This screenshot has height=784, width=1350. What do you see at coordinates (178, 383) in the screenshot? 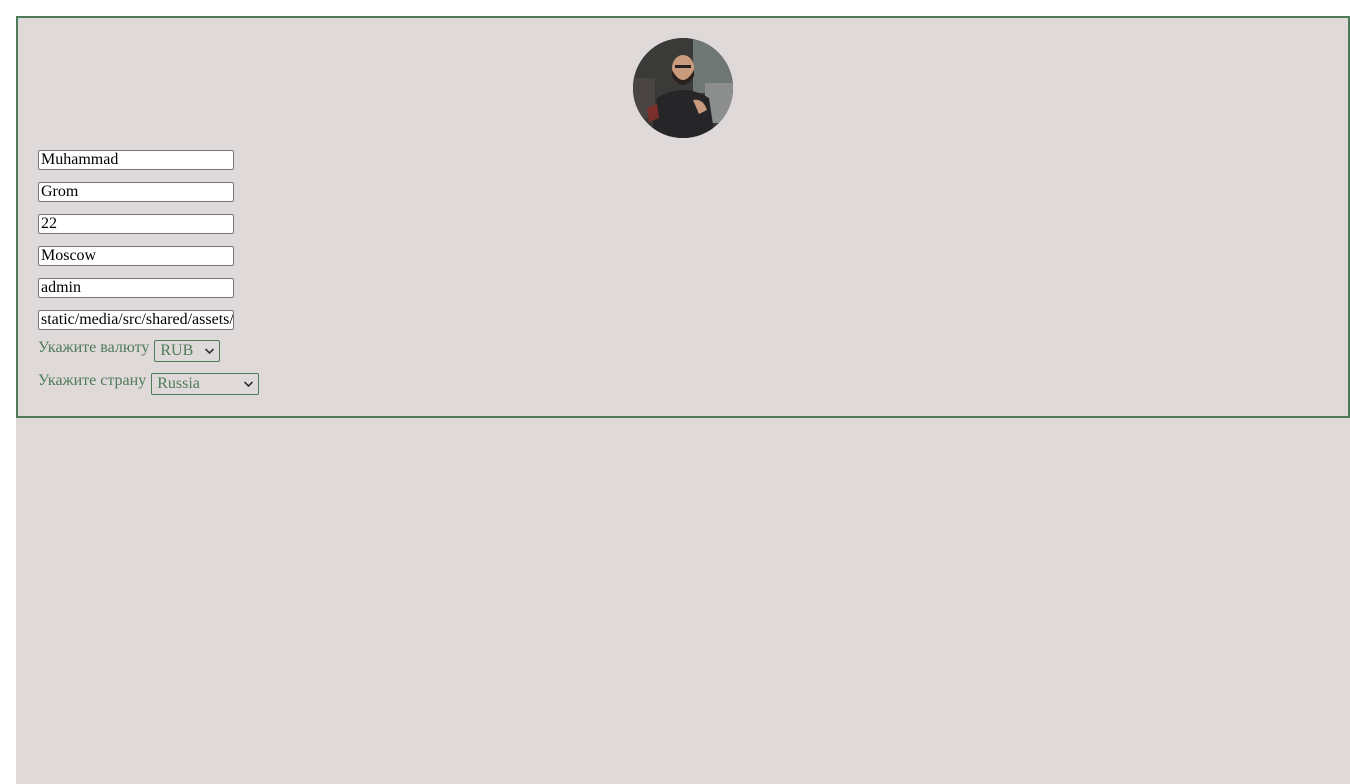
I see `country-selected-value: Russia` at bounding box center [178, 383].